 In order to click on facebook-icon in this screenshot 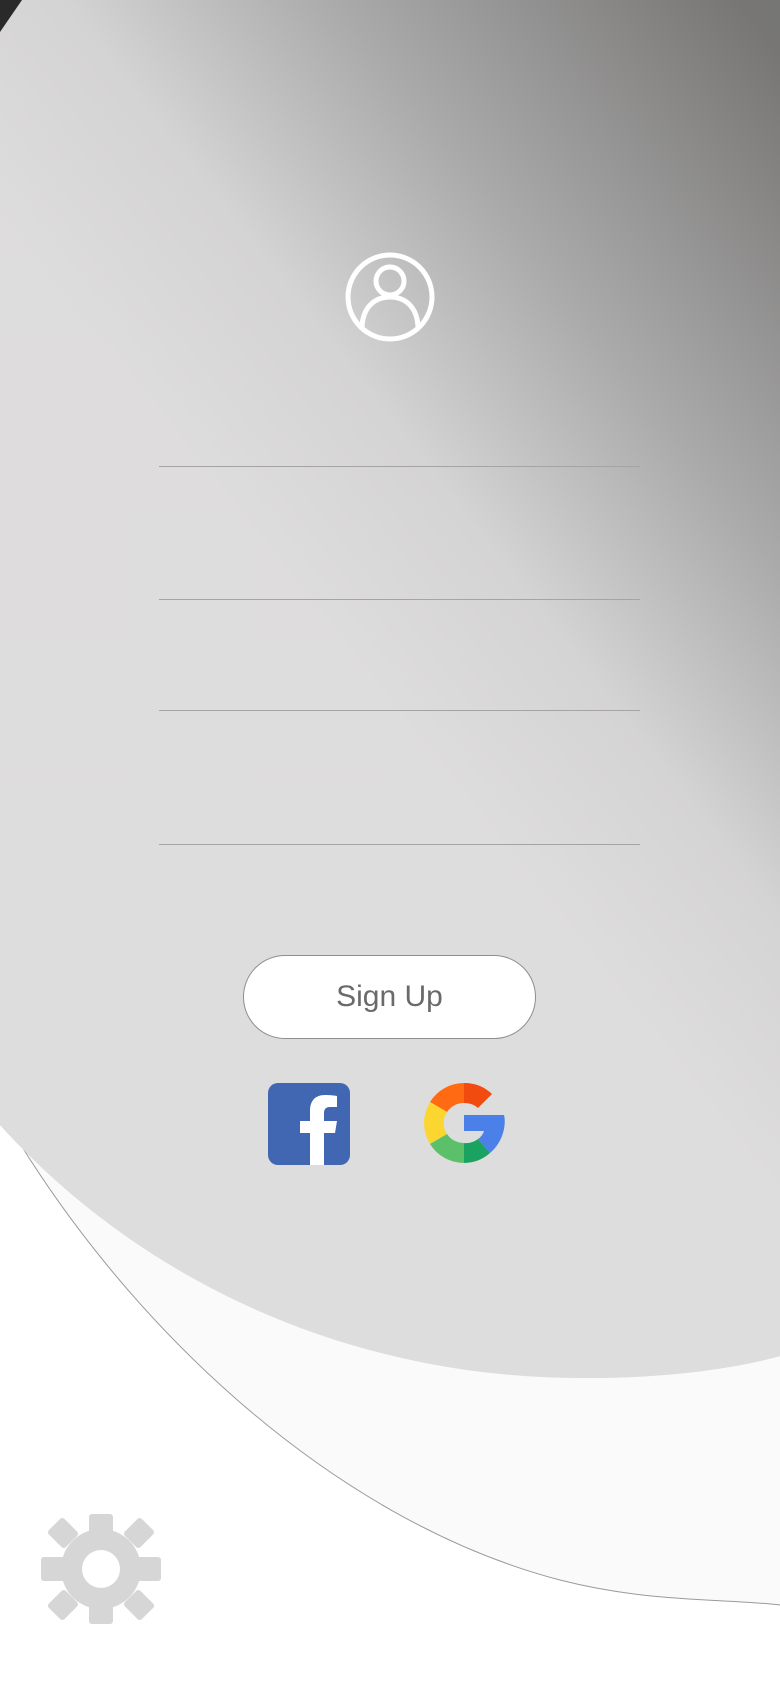, I will do `click(309, 1124)`.